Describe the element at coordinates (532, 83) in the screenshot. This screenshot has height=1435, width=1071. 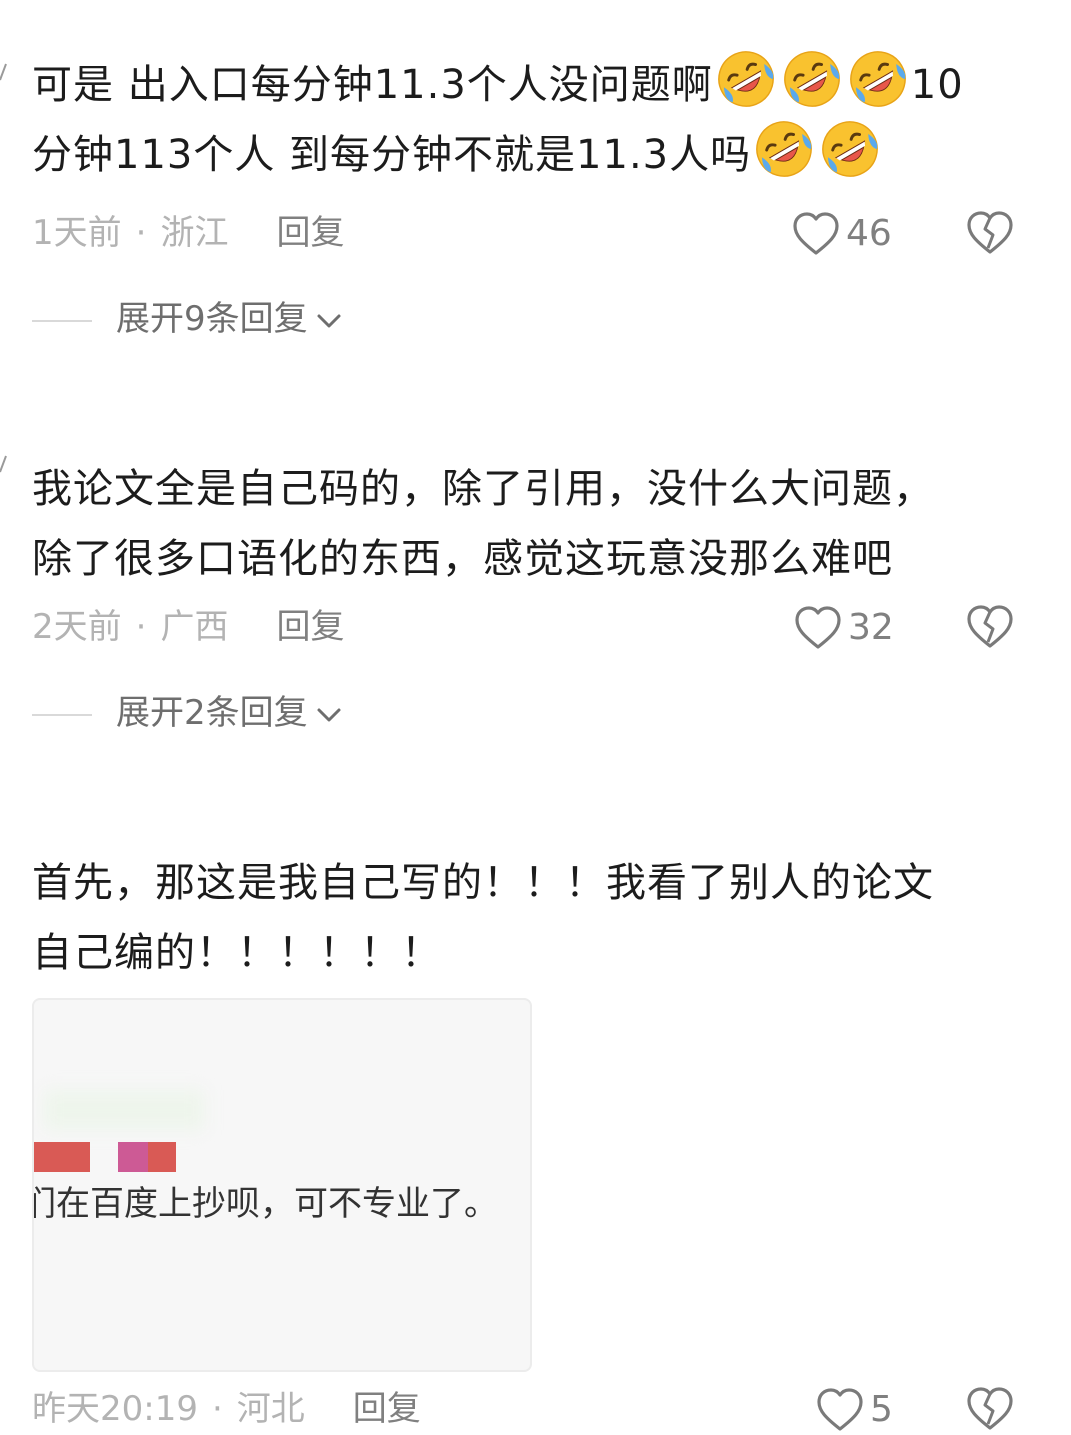
I see `comment-line: 可是 出入口每分钟11.3个人没问题啊 10` at that location.